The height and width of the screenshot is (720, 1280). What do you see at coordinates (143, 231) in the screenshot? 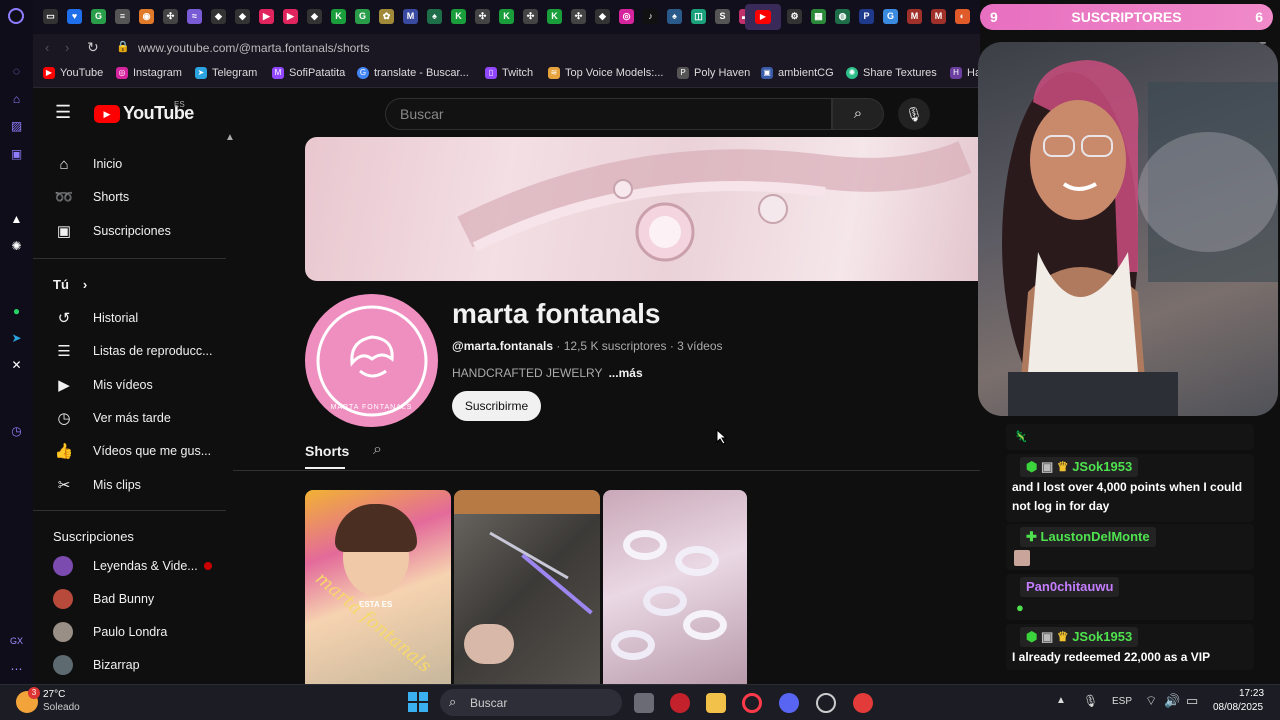
I see `sidebar-item-suscripciones: ▣ Suscripciones` at bounding box center [143, 231].